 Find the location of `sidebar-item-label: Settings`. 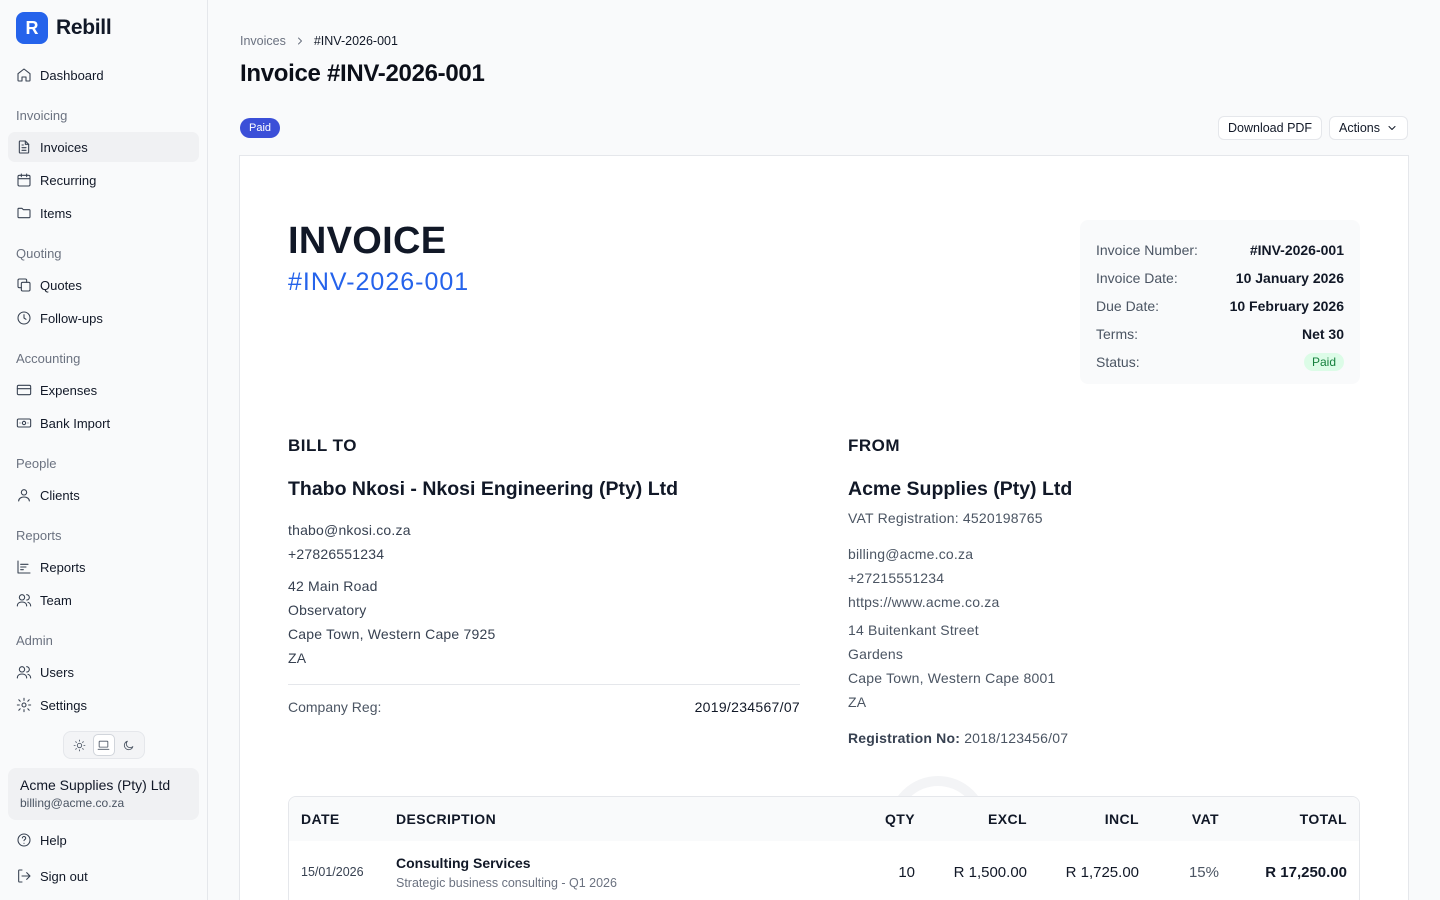

sidebar-item-label: Settings is located at coordinates (63, 705).